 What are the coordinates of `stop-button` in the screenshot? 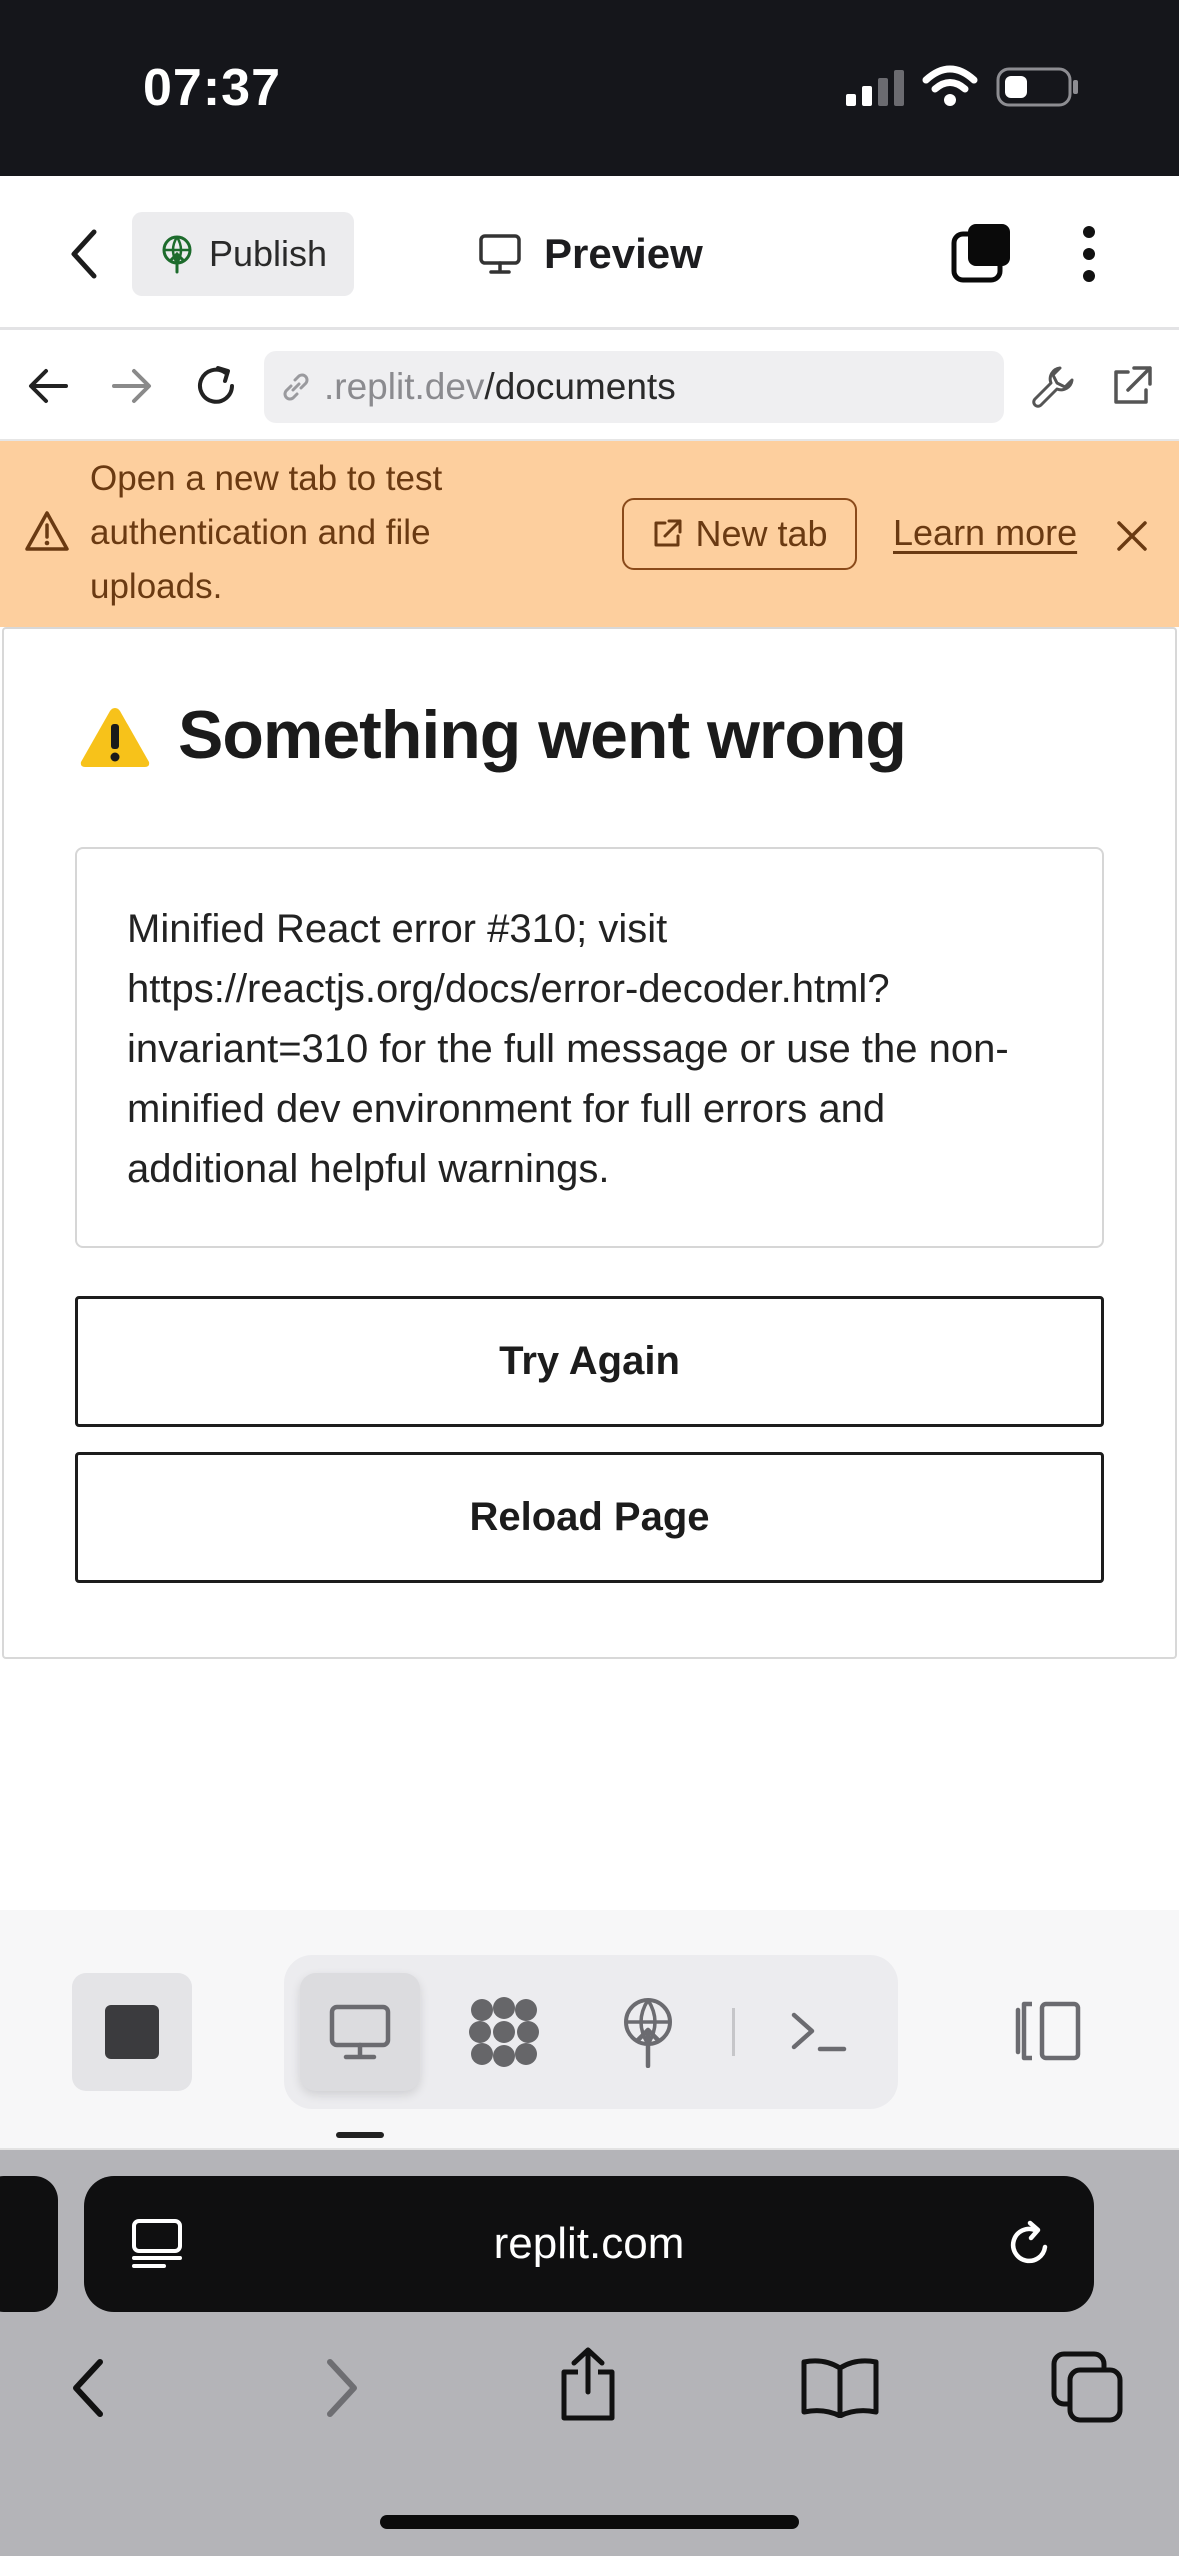 It's located at (132, 2032).